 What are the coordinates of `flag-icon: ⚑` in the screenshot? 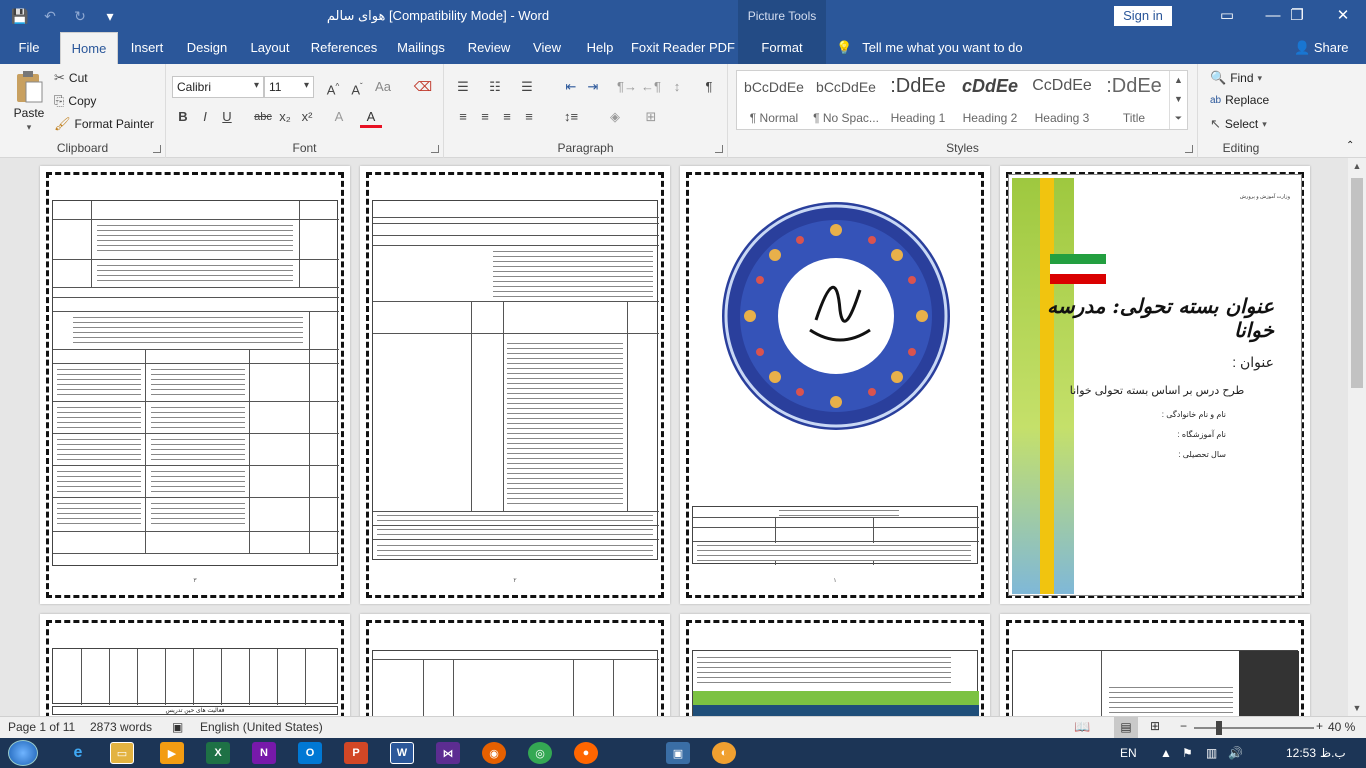 It's located at (1187, 753).